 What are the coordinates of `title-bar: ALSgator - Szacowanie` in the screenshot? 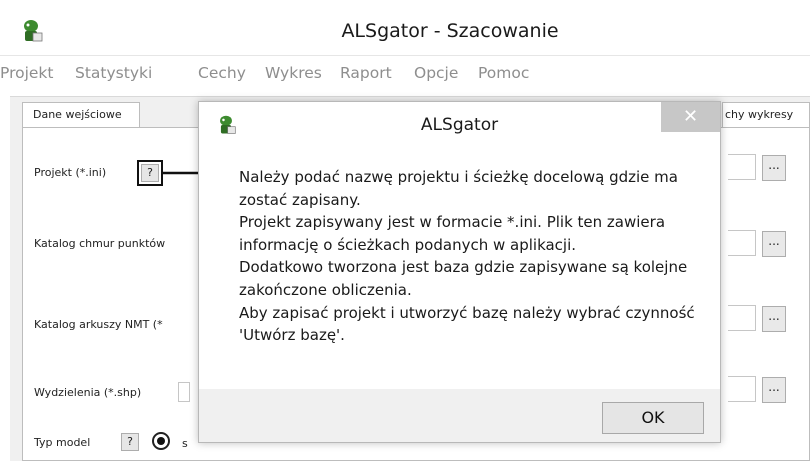 It's located at (405, 28).